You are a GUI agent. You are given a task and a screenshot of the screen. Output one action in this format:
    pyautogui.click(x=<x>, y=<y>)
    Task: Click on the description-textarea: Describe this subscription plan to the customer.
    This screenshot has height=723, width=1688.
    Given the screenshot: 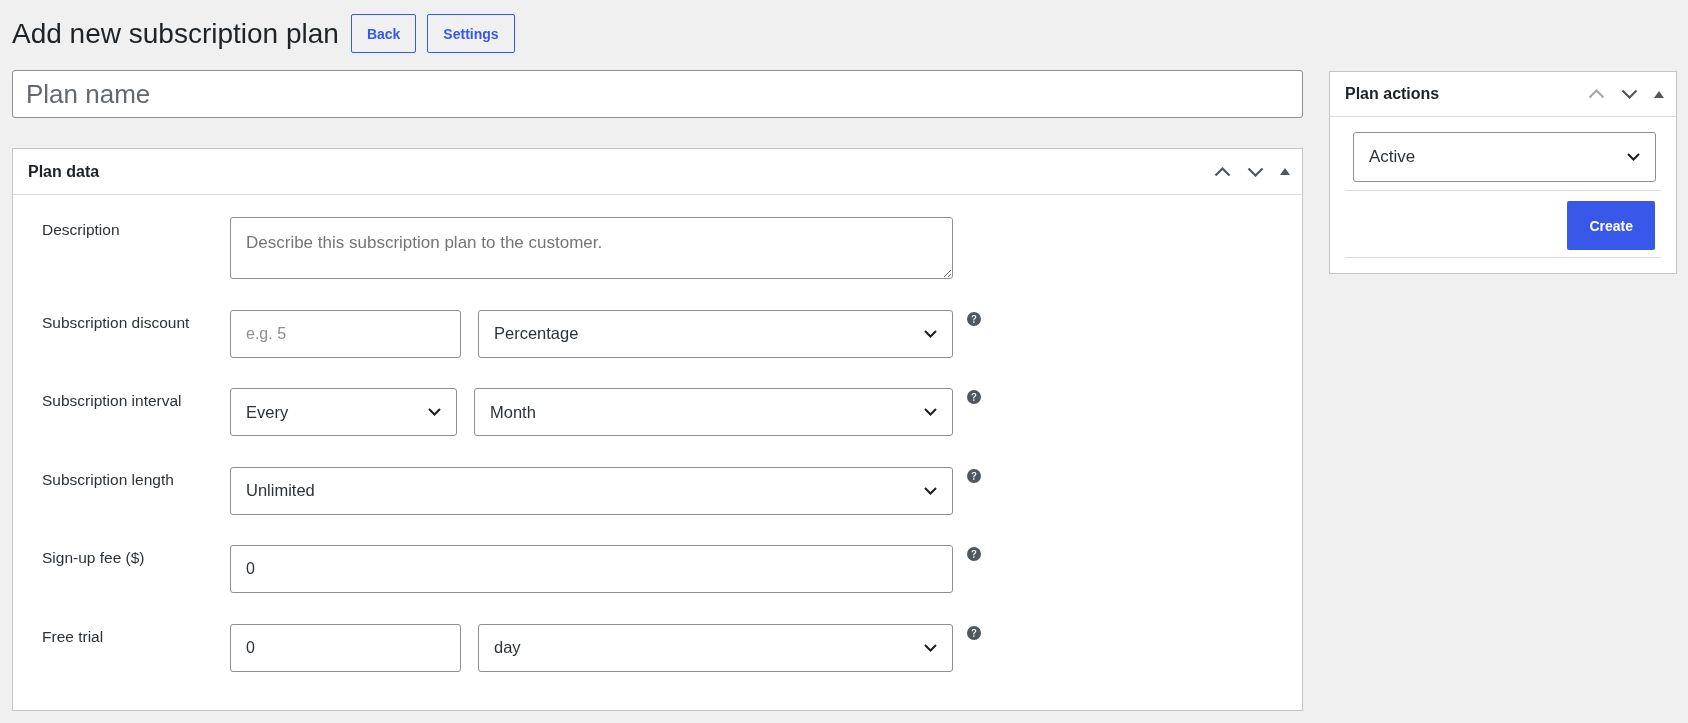 What is the action you would take?
    pyautogui.click(x=591, y=248)
    